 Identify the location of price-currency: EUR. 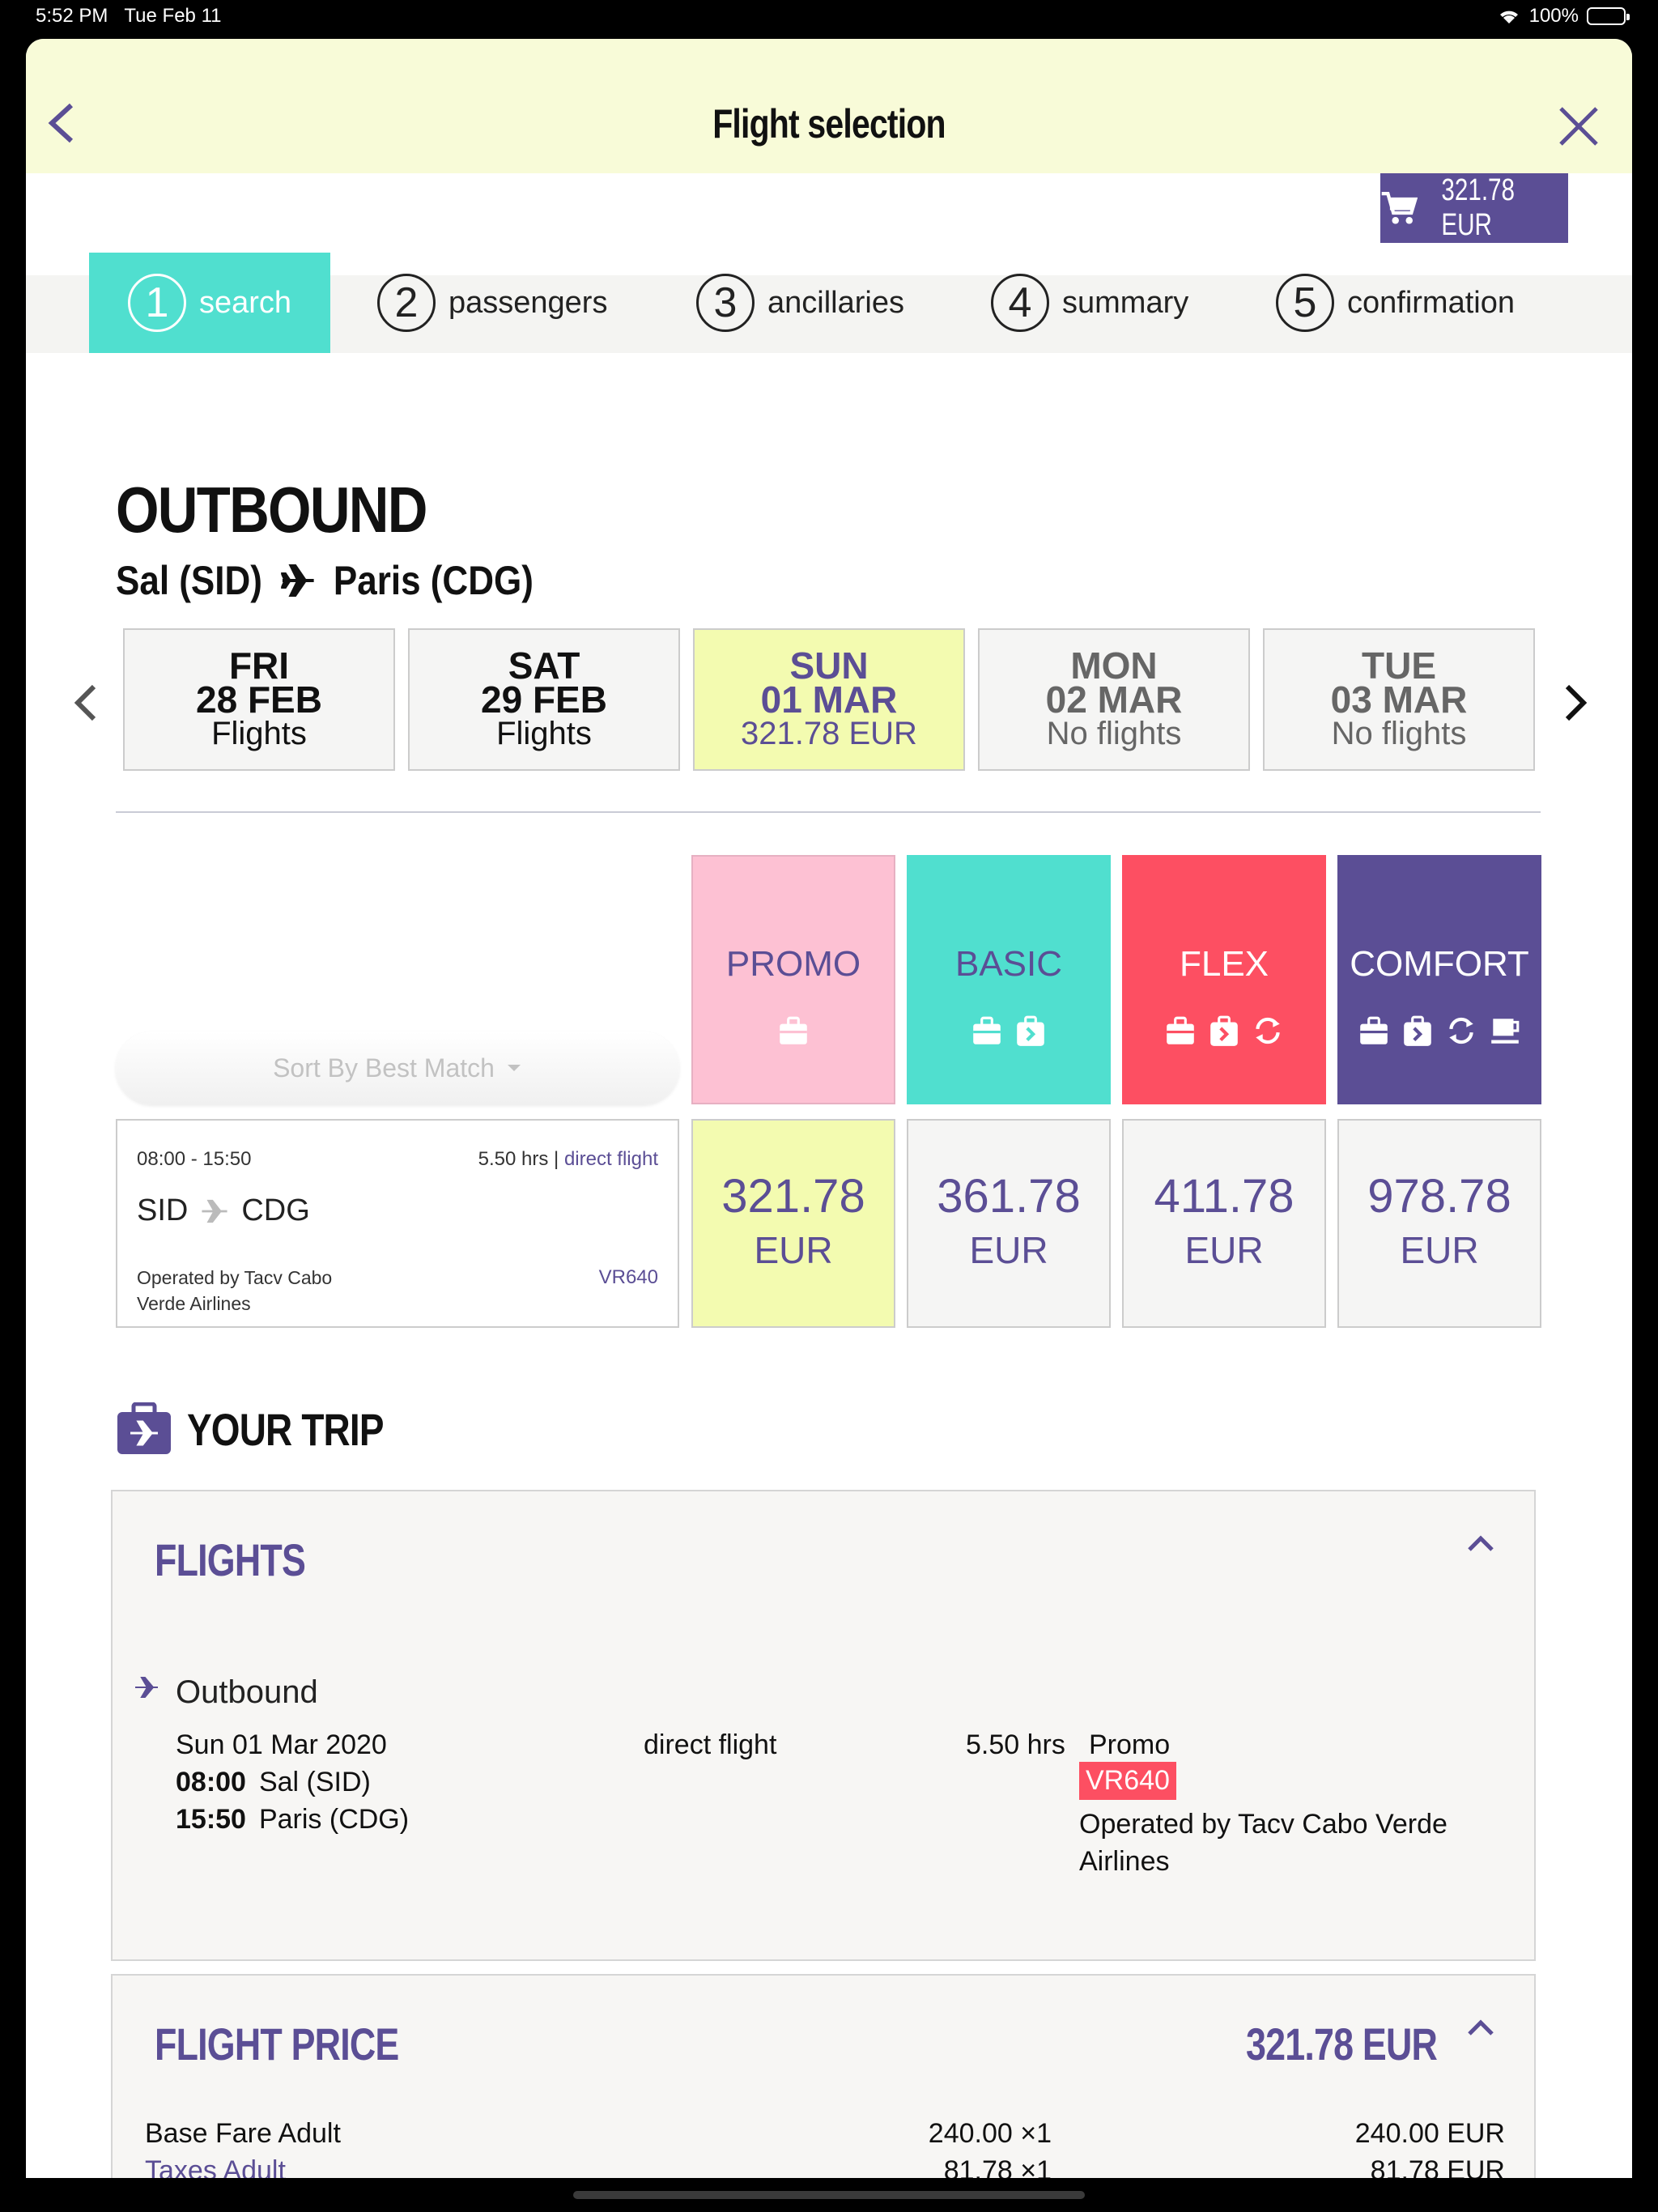
(1008, 1250).